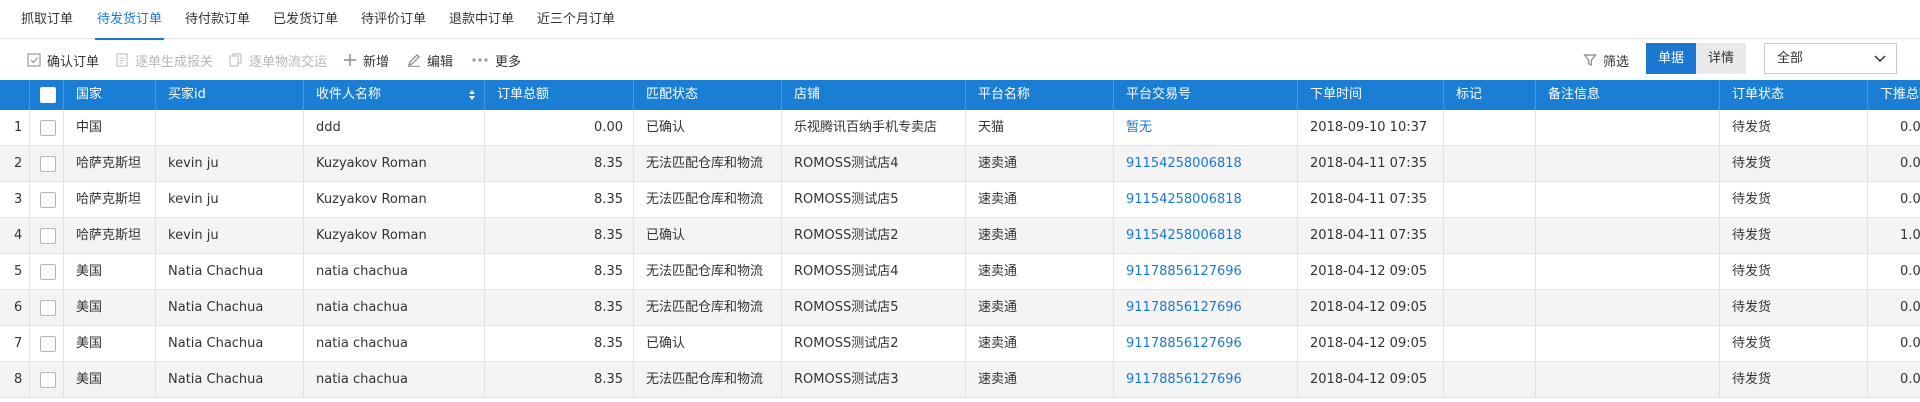  I want to click on header-buyer-id: 买家id, so click(230, 95).